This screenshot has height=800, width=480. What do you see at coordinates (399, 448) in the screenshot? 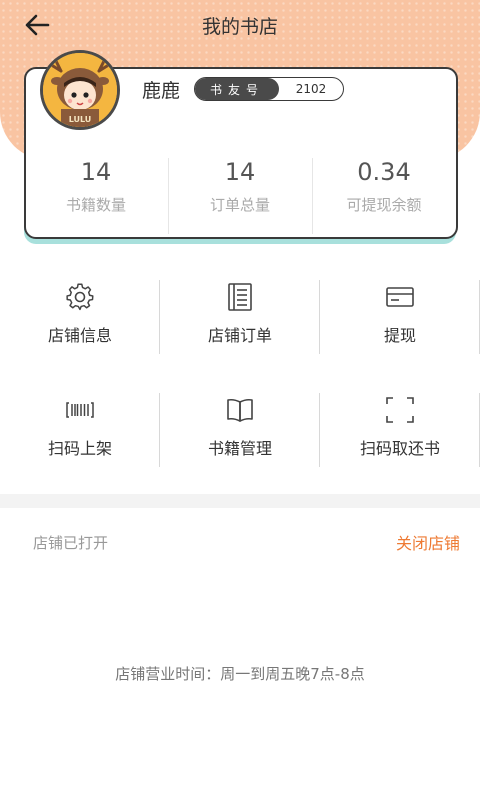
I see `menu-label: 扫码取还书` at bounding box center [399, 448].